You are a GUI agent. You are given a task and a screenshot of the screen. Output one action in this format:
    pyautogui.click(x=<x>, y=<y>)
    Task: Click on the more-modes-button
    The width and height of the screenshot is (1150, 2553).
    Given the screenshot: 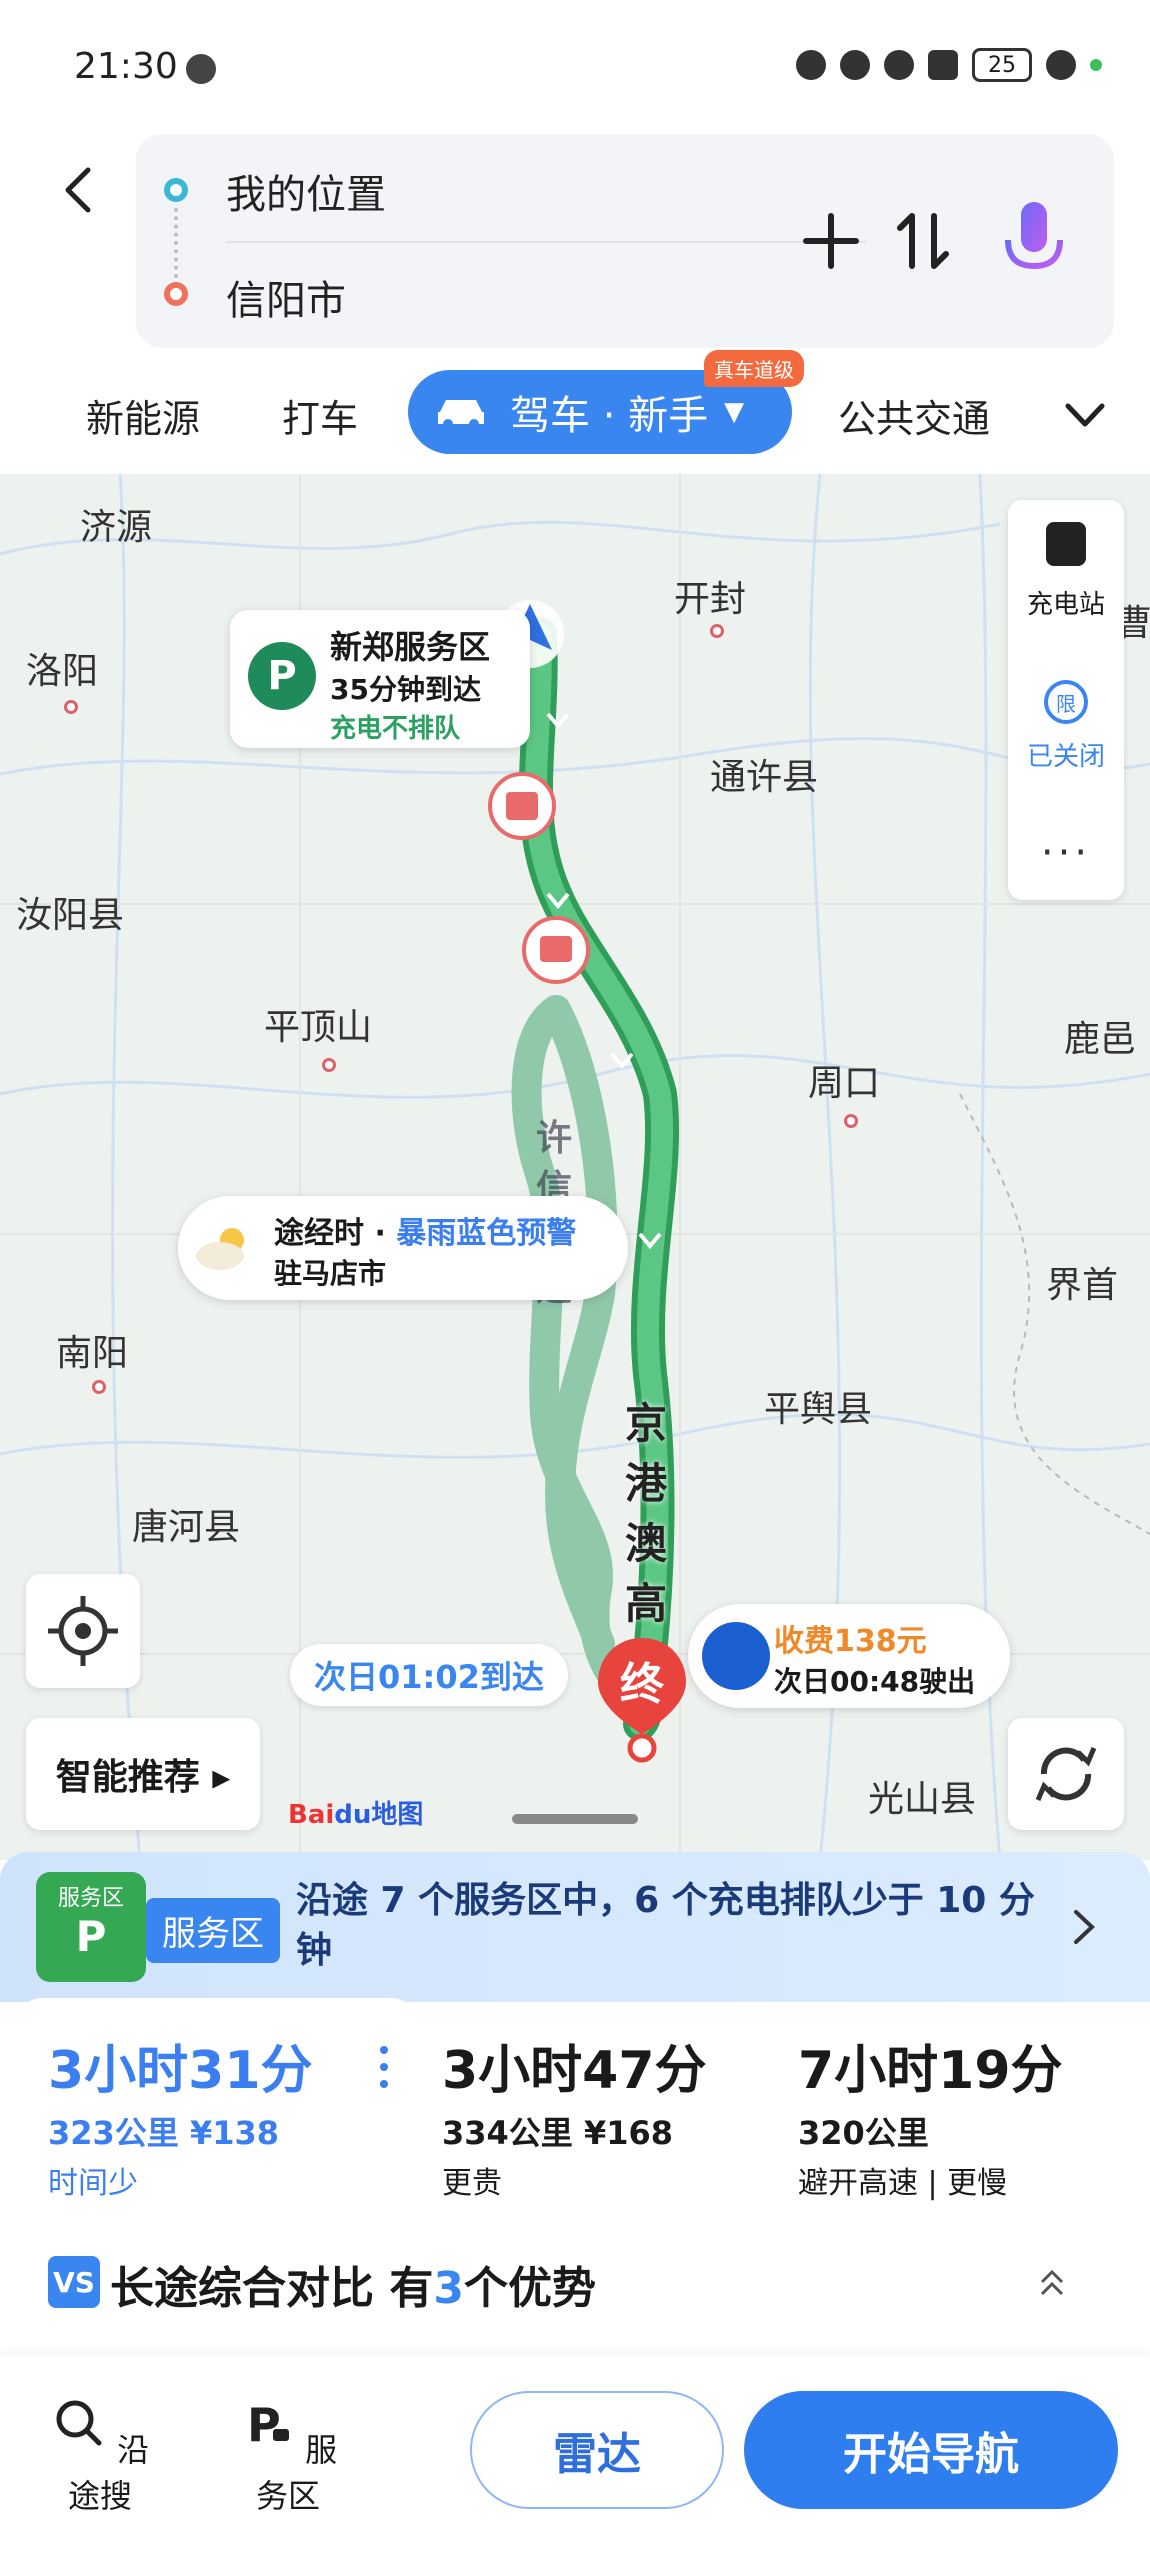 What is the action you would take?
    pyautogui.click(x=1085, y=415)
    